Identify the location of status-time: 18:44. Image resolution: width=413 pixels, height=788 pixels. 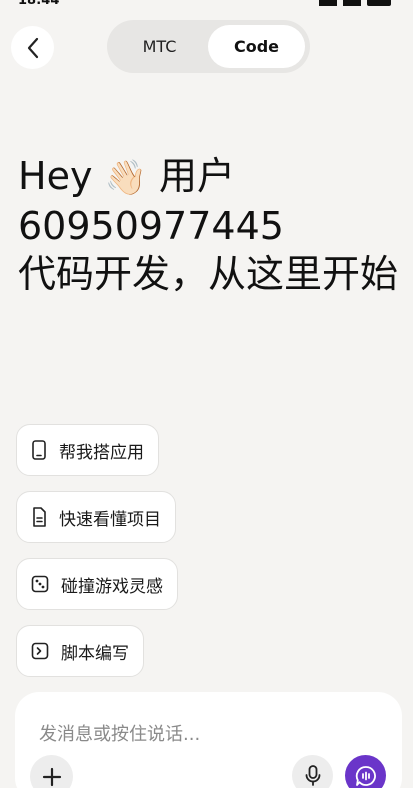
(39, 4).